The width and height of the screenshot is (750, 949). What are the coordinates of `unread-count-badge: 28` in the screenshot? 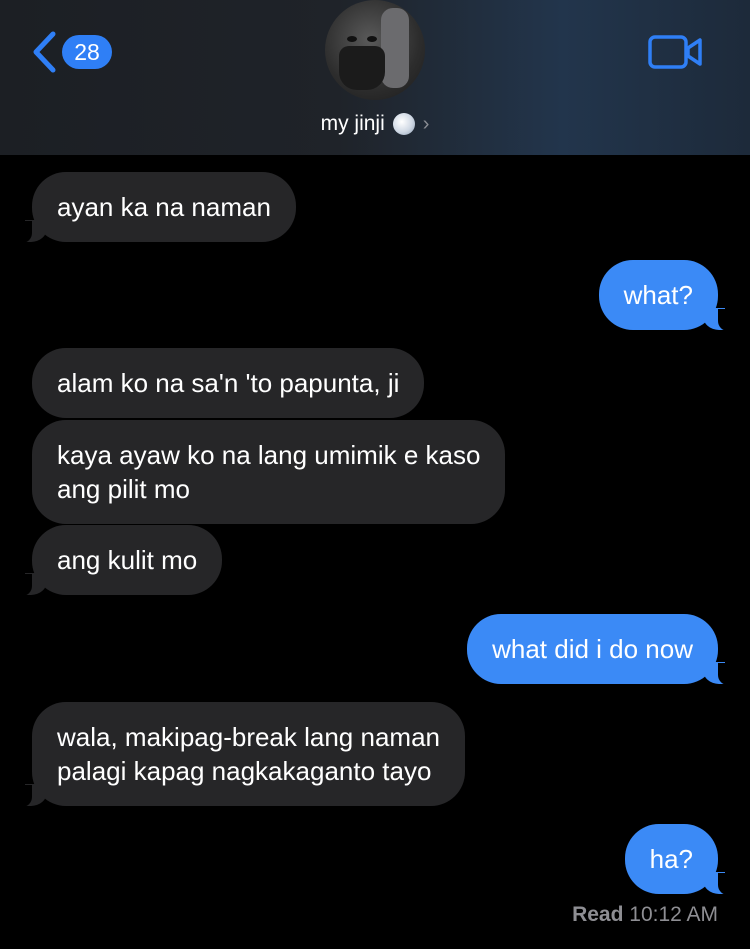 It's located at (87, 52).